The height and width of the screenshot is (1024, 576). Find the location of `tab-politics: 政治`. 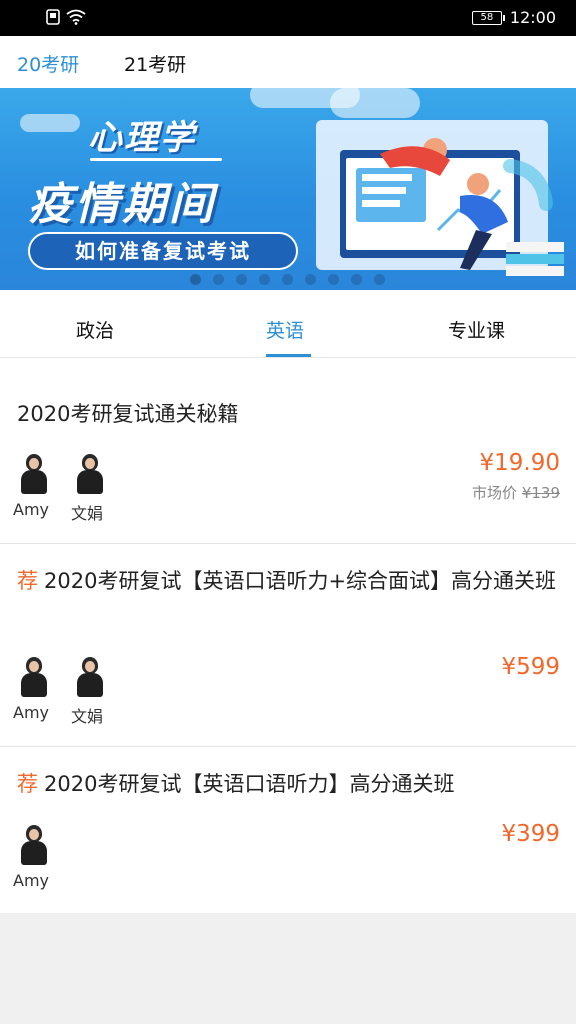

tab-politics: 政治 is located at coordinates (95, 329).